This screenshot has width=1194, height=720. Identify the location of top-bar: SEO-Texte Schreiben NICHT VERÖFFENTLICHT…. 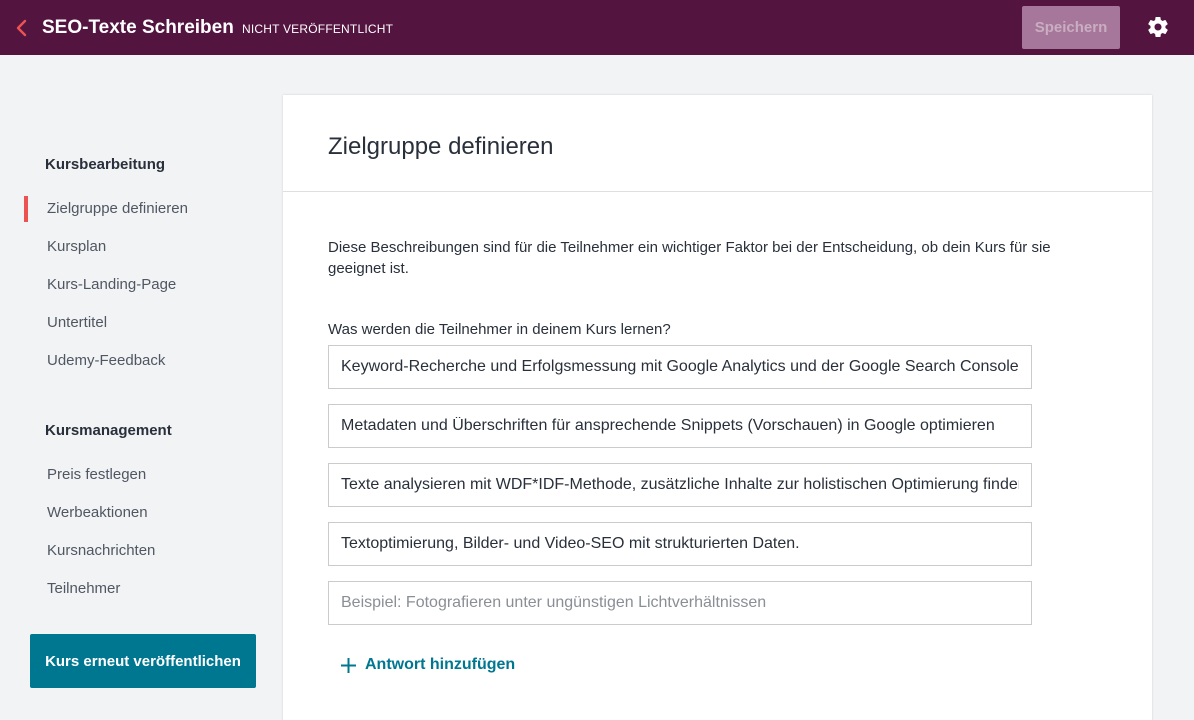
(597, 27).